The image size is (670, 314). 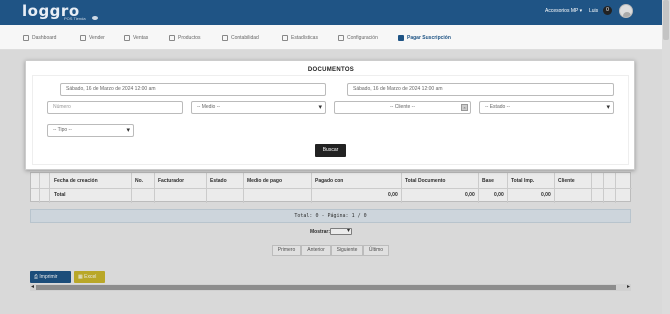 I want to click on avatar, so click(x=626, y=11).